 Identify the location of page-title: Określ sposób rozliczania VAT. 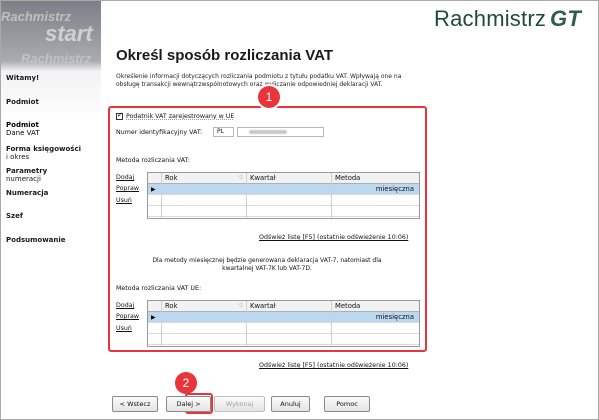
(225, 55).